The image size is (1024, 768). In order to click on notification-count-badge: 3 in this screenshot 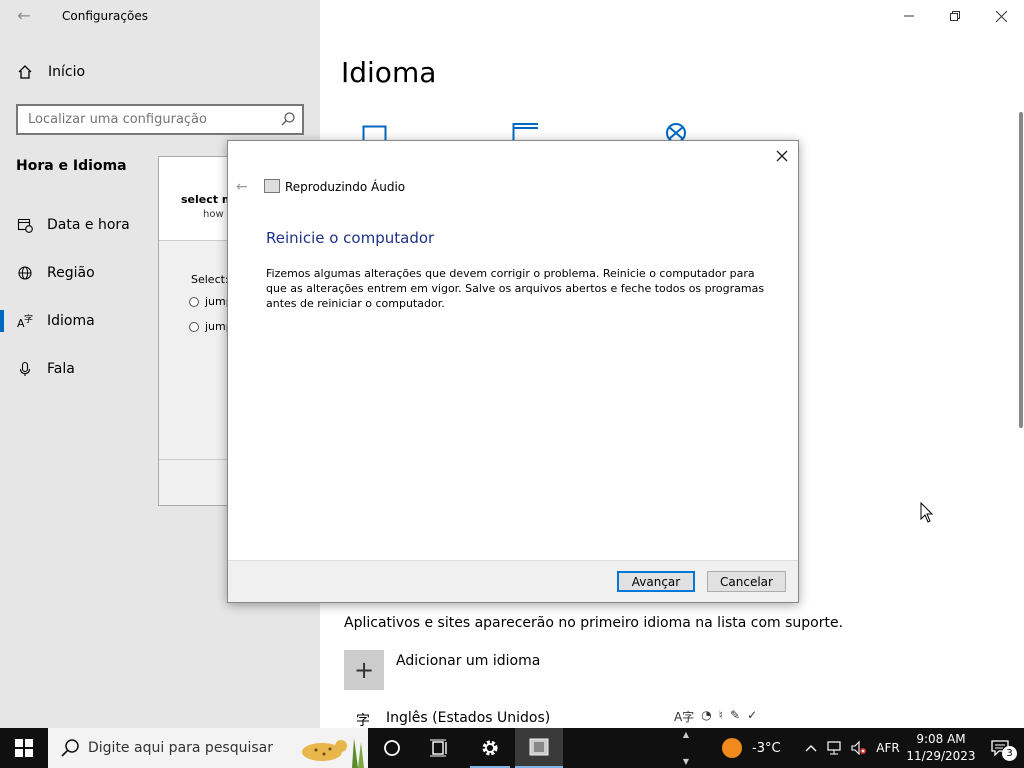, I will do `click(1009, 753)`.